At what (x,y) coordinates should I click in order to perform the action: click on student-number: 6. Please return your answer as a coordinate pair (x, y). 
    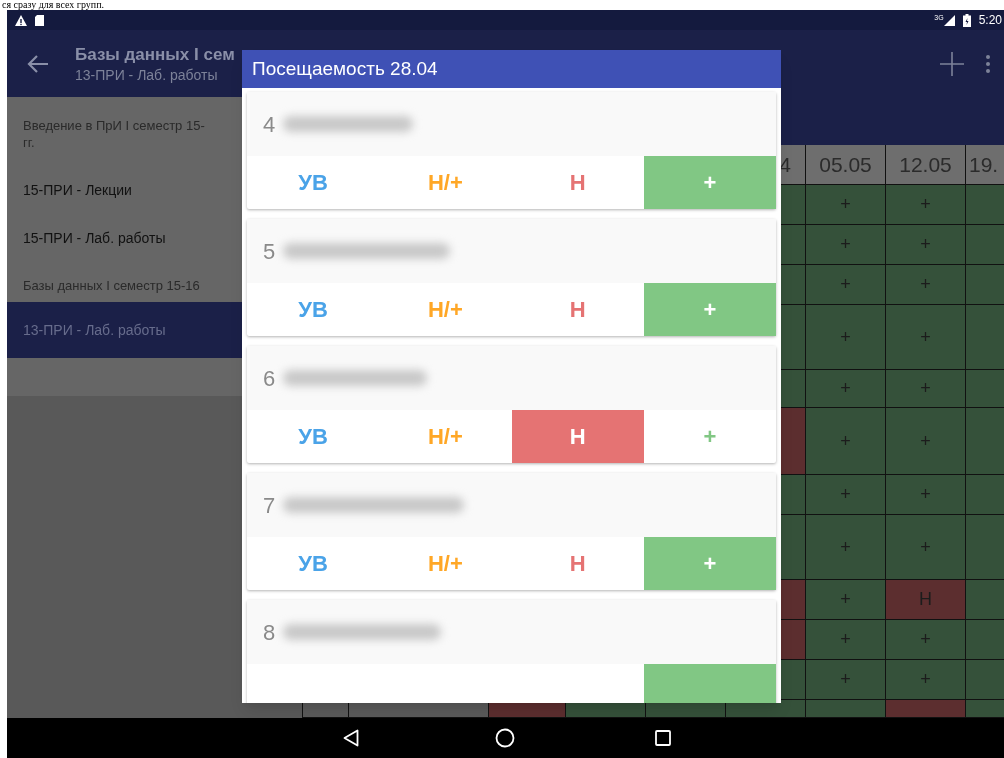
    Looking at the image, I should click on (269, 378).